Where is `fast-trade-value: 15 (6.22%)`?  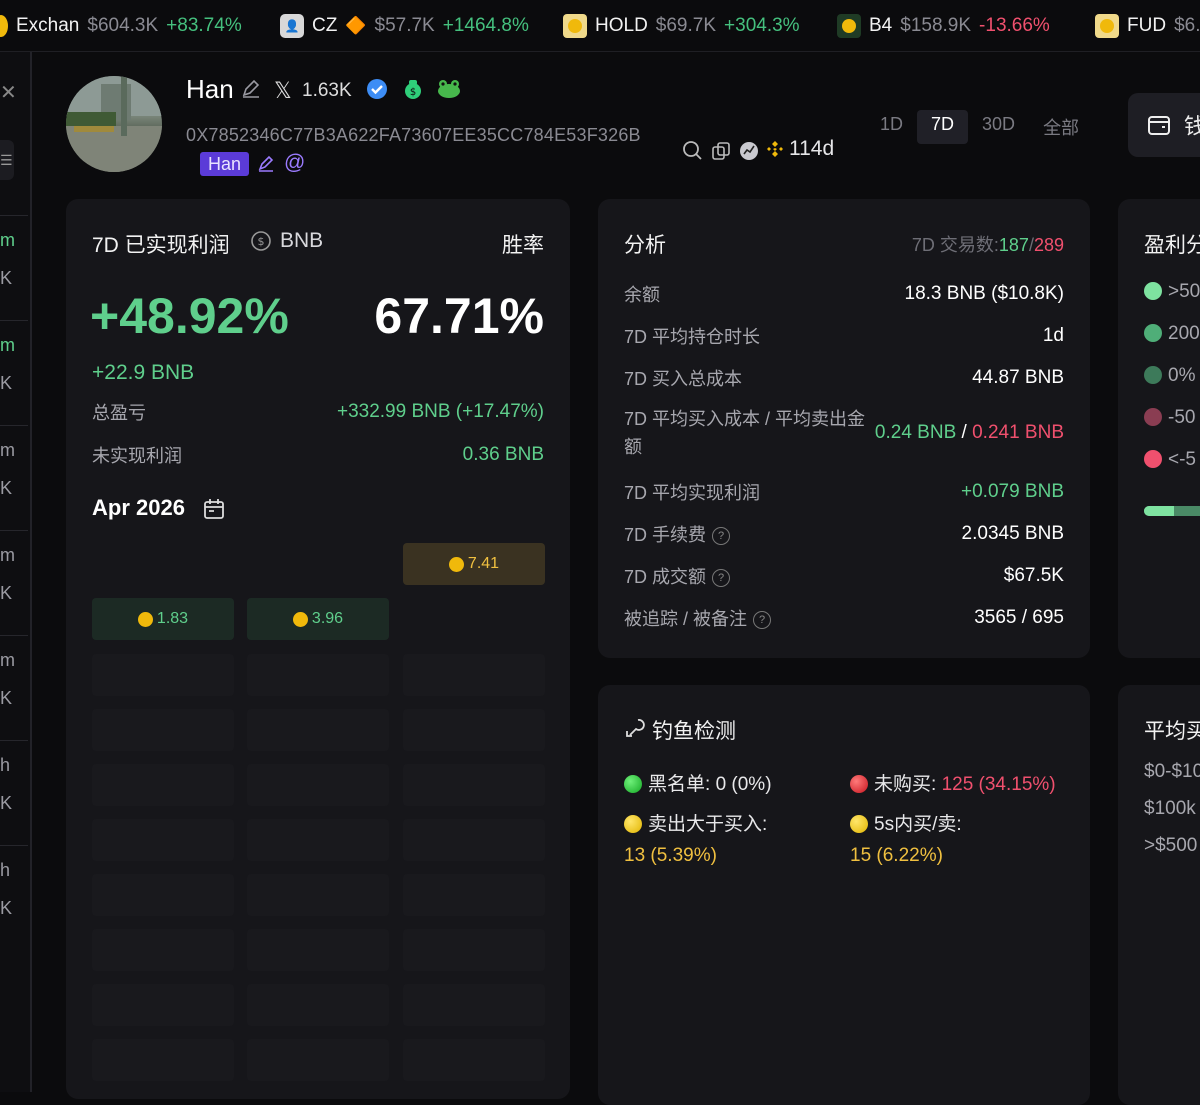 fast-trade-value: 15 (6.22%) is located at coordinates (896, 855).